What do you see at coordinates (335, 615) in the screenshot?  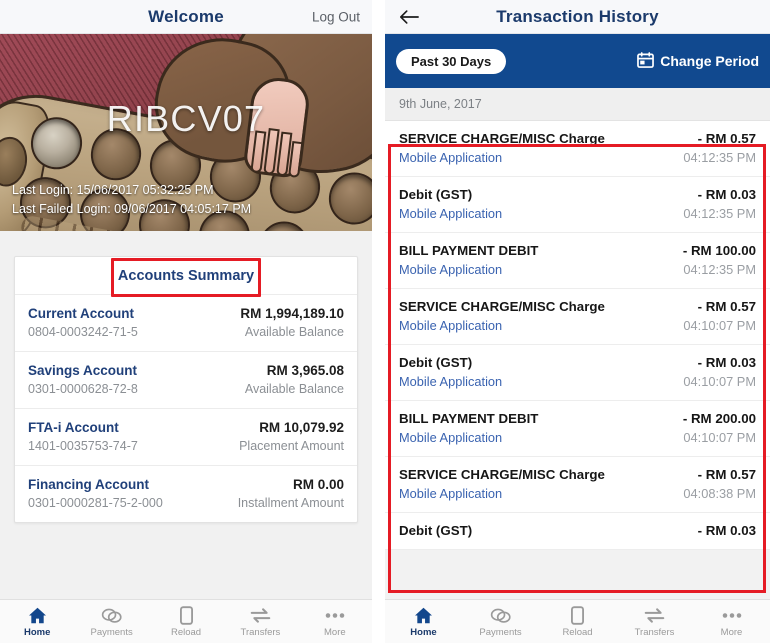 I see `ellipsis-icon` at bounding box center [335, 615].